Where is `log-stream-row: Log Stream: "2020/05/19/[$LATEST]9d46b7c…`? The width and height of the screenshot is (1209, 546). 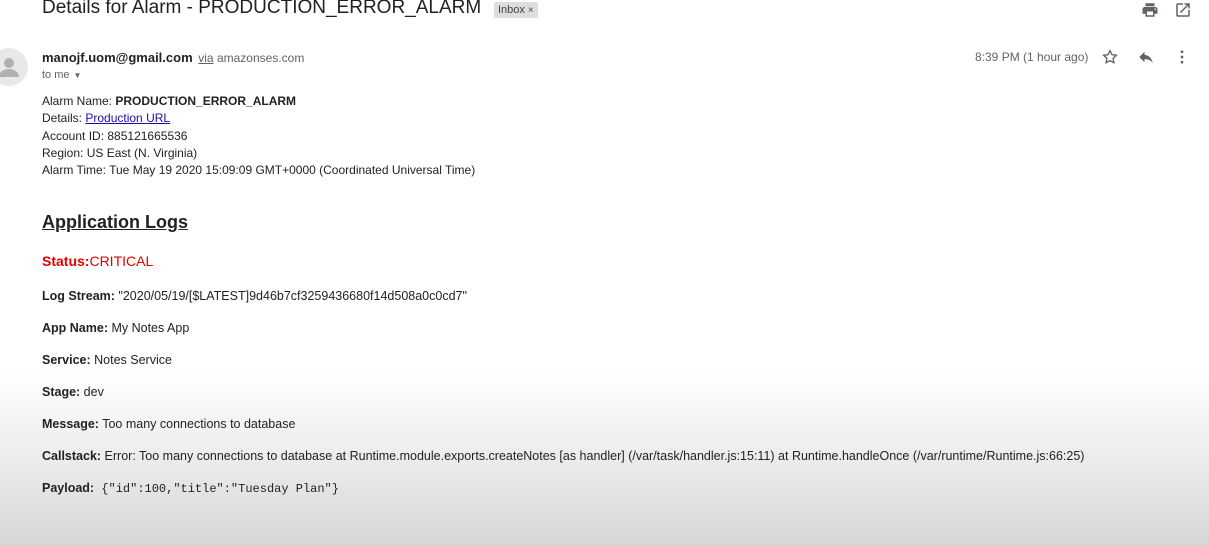
log-stream-row: Log Stream: "2020/05/19/[$LATEST]9d46b7c… is located at coordinates (254, 296).